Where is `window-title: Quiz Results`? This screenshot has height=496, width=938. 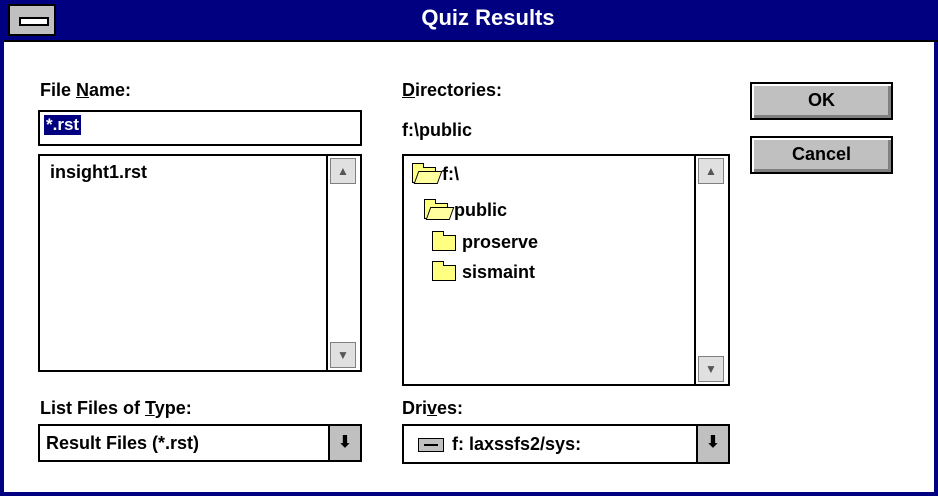 window-title: Quiz Results is located at coordinates (488, 17).